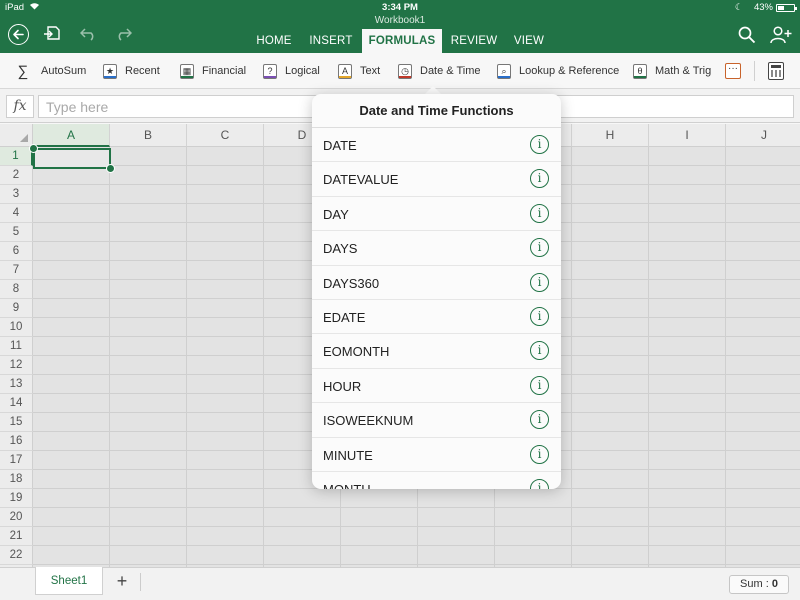 The width and height of the screenshot is (800, 600). Describe the element at coordinates (436, 420) in the screenshot. I see `function-item-isoweeknum: ISOWEEKNUM i` at that location.